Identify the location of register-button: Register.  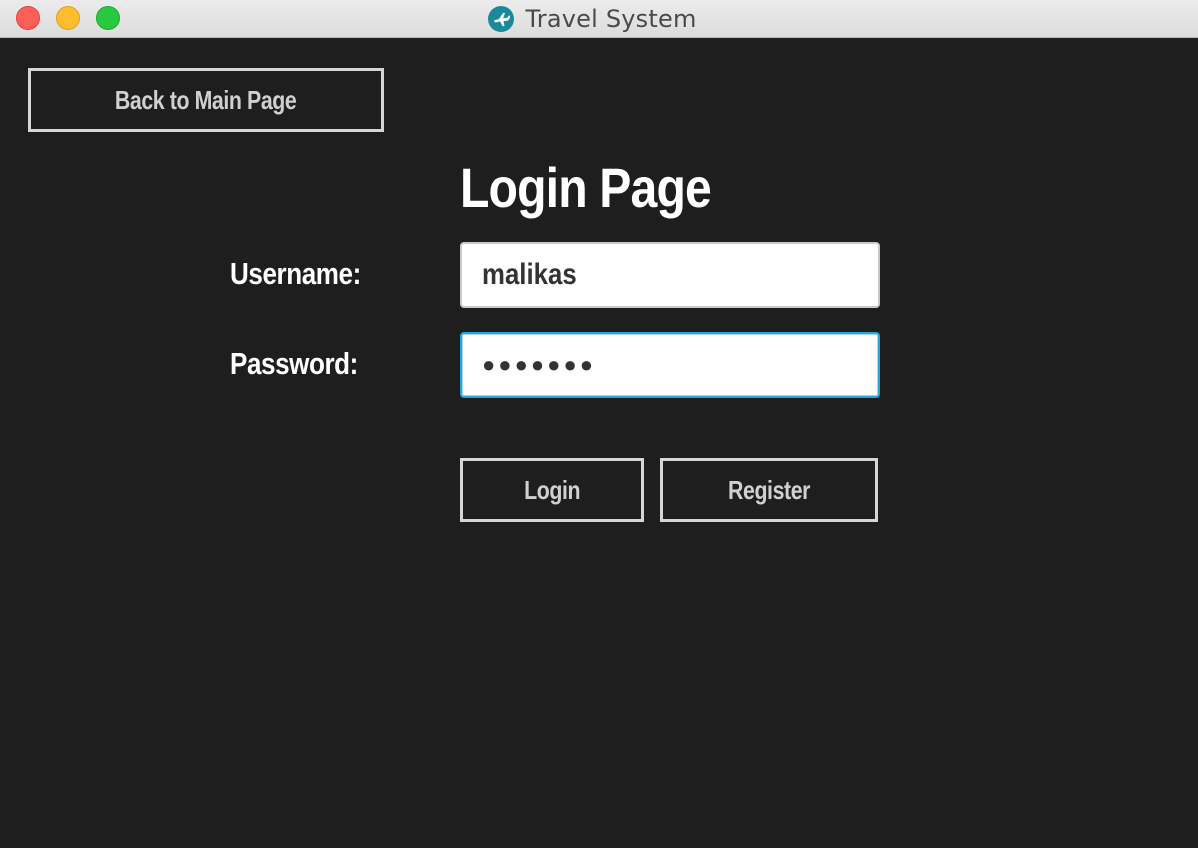
(769, 490).